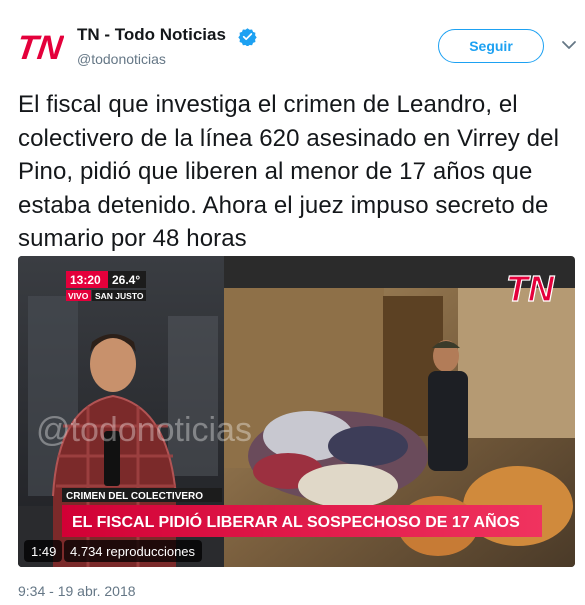 Image resolution: width=585 pixels, height=605 pixels. What do you see at coordinates (134, 496) in the screenshot?
I see `section-label: CRIMEN DEL COLECTIVERO` at bounding box center [134, 496].